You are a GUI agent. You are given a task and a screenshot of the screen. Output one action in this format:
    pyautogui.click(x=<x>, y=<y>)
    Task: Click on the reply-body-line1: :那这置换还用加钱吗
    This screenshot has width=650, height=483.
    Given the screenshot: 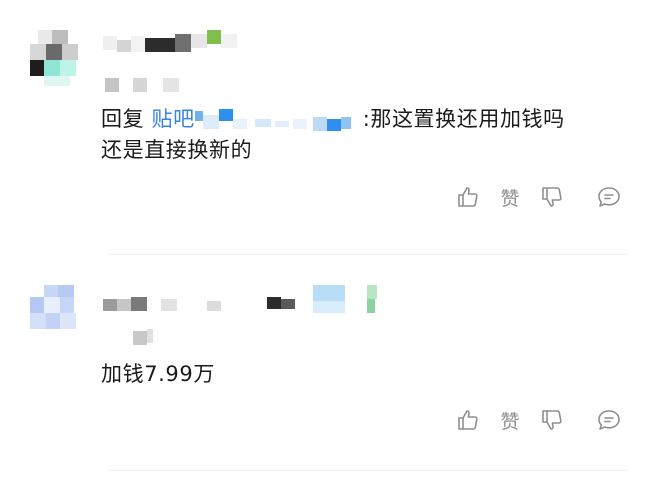 What is the action you would take?
    pyautogui.click(x=463, y=119)
    